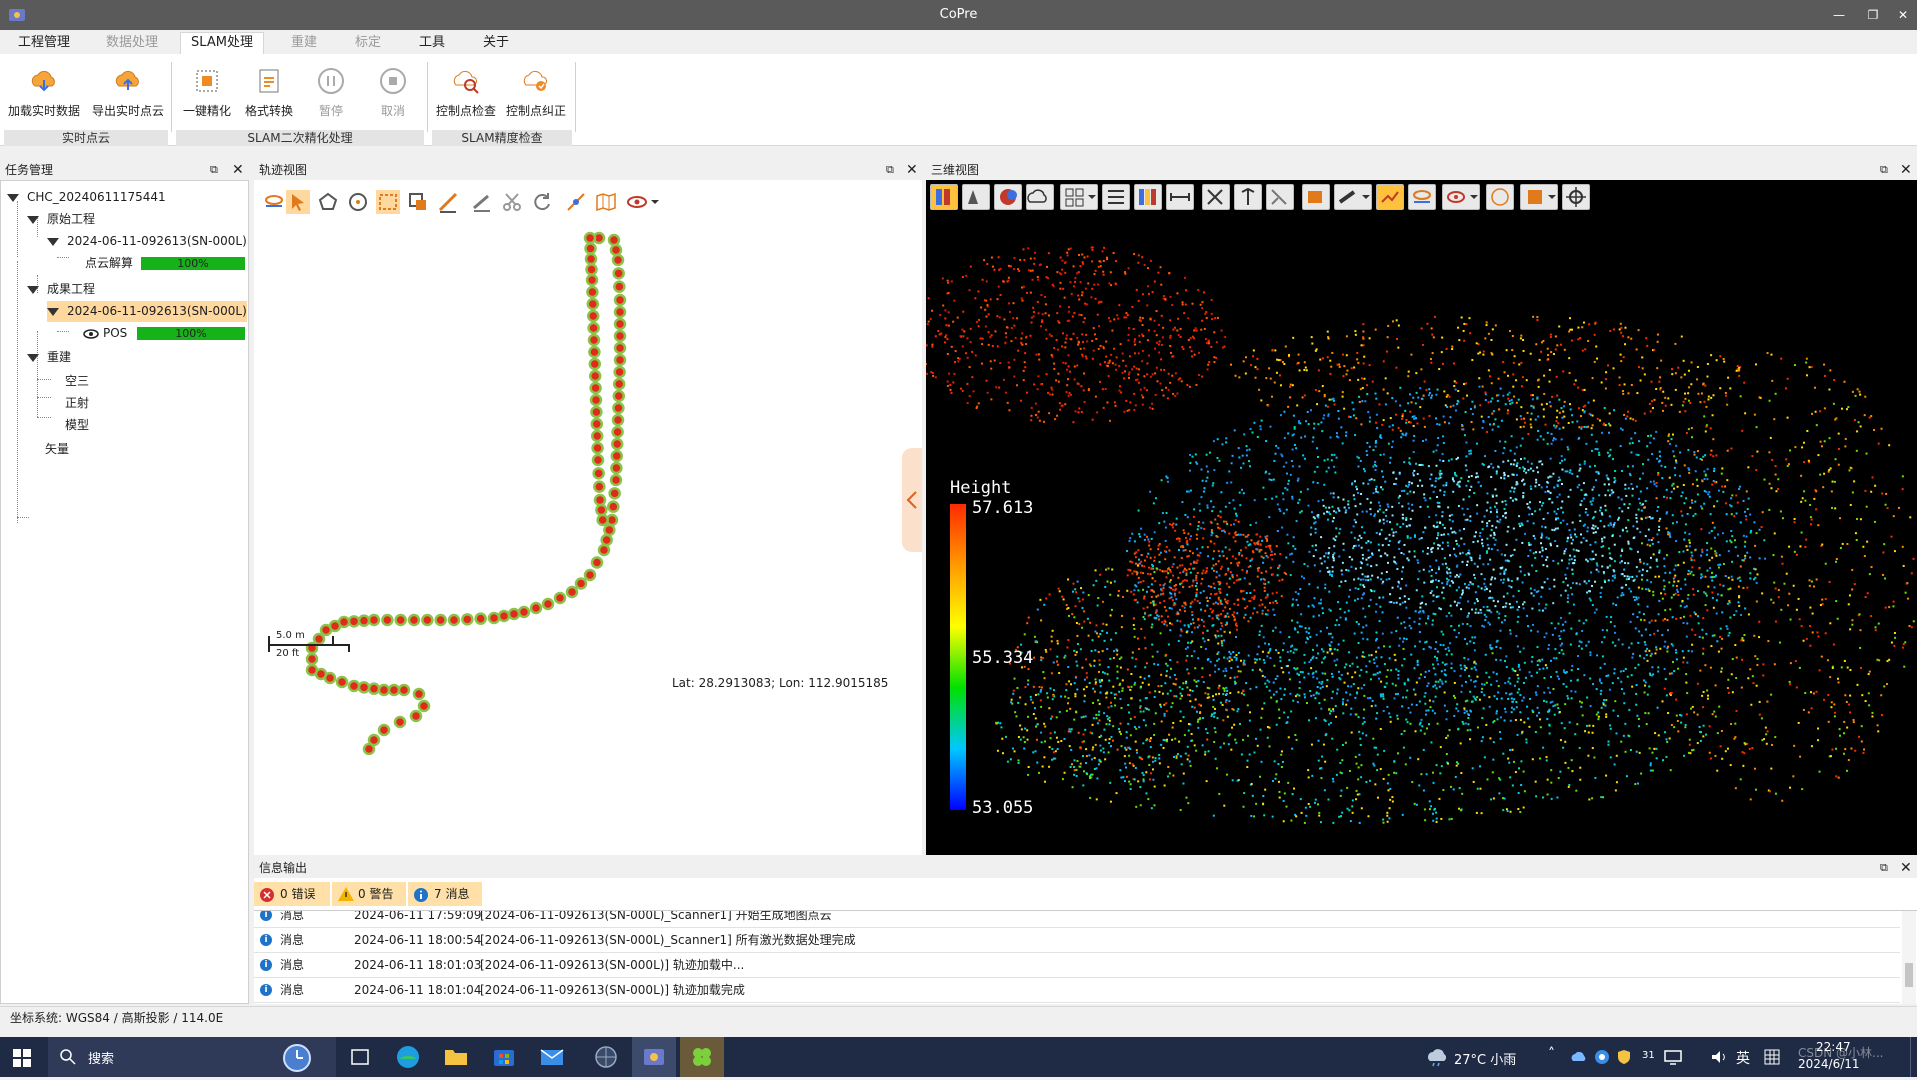  Describe the element at coordinates (393, 91) in the screenshot. I see `cancel-button: 取消` at that location.